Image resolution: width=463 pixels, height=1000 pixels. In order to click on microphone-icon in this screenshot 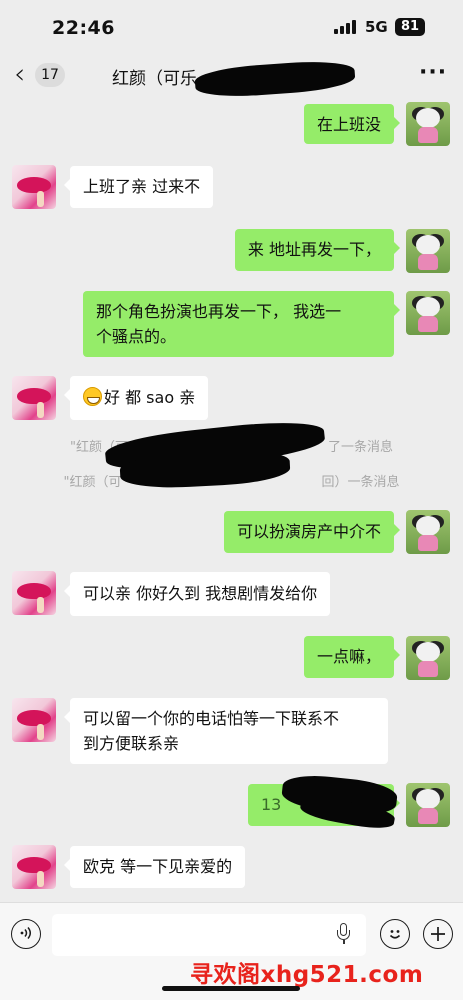, I will do `click(343, 934)`.